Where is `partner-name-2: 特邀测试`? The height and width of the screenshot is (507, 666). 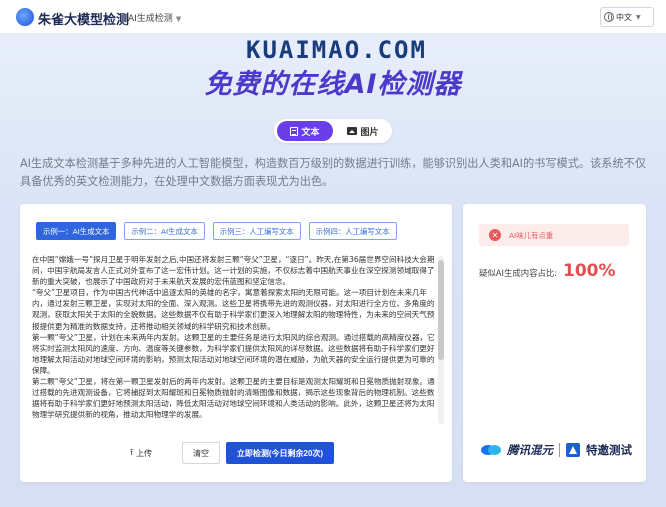
partner-name-2: 特邀测试 is located at coordinates (609, 450).